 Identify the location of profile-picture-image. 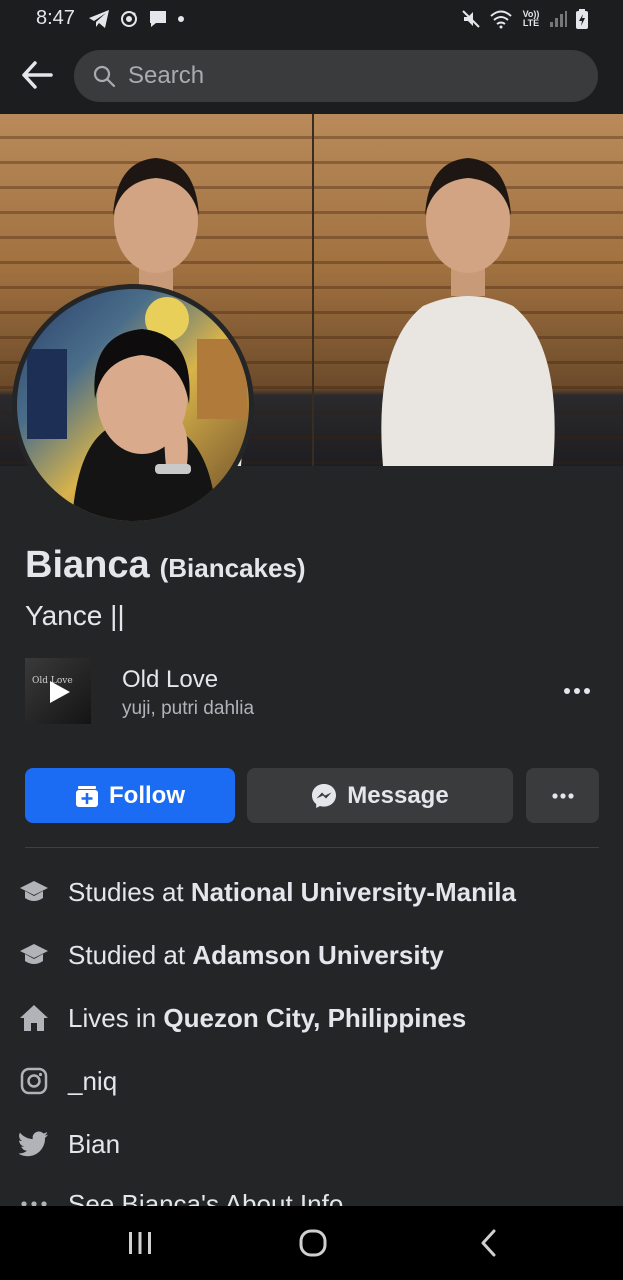
(133, 405).